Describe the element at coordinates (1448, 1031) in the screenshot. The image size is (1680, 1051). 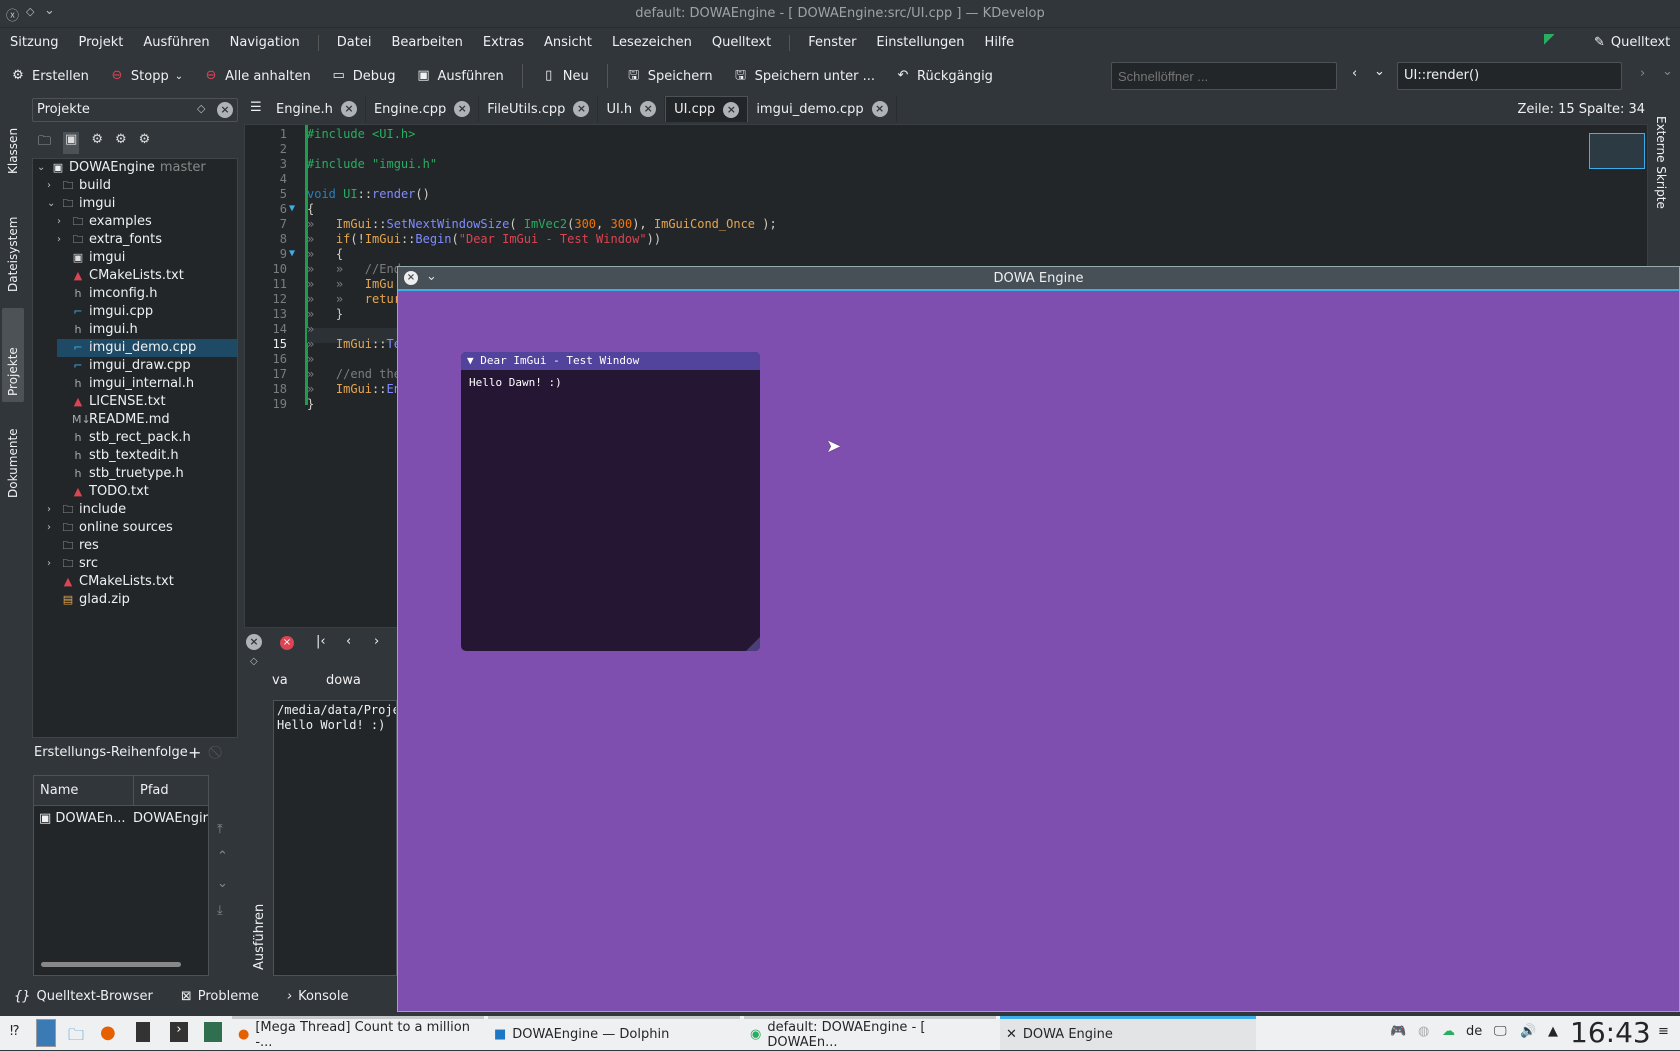
I see `cloud-icon: ☁` at that location.